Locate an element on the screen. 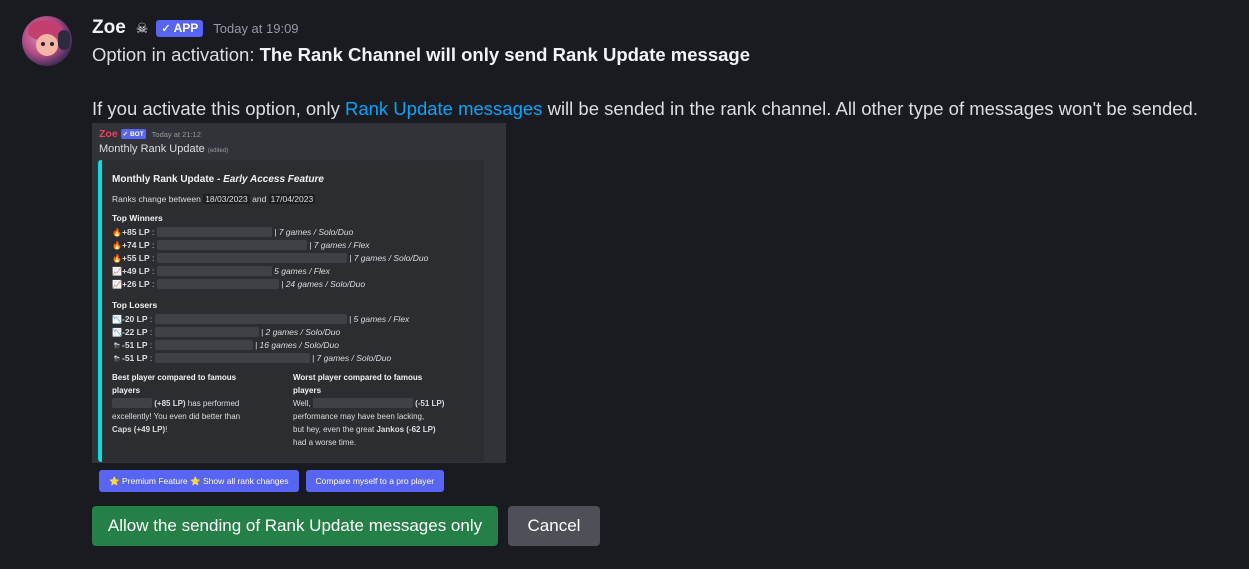  line1-prefix: Option in activation: is located at coordinates (176, 54).